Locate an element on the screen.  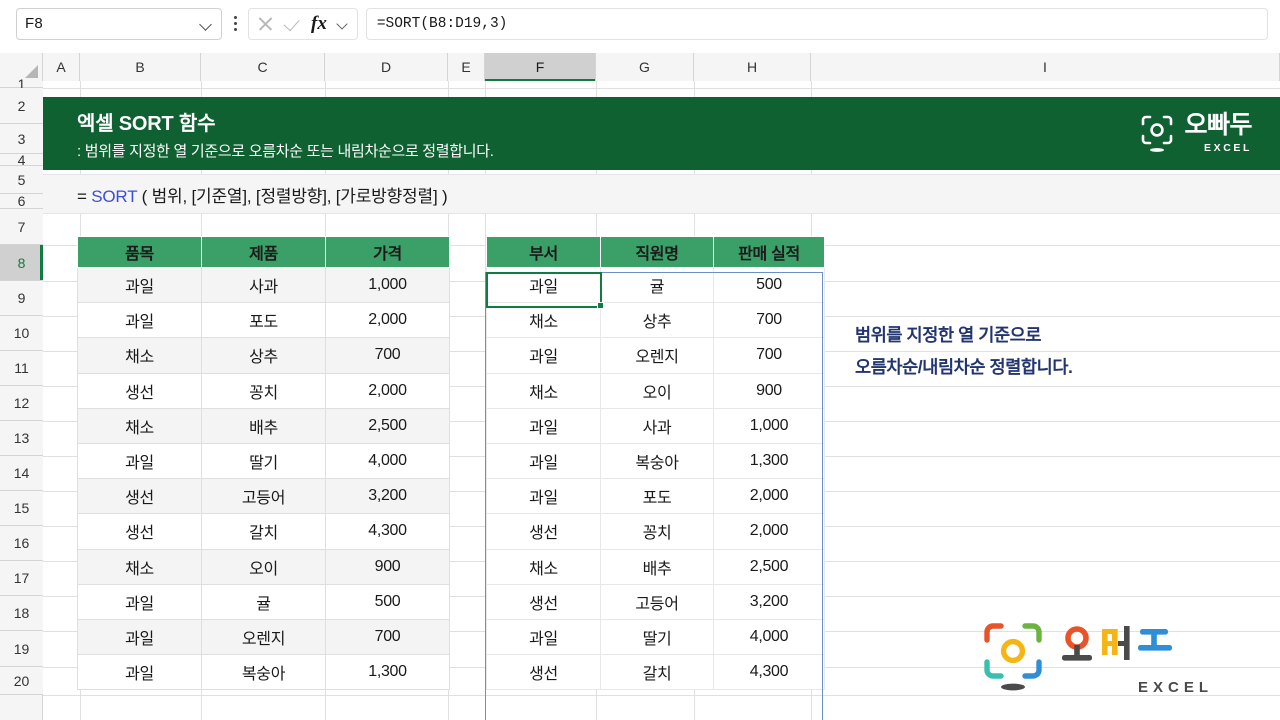
row-header-18: 18 is located at coordinates (21, 613).